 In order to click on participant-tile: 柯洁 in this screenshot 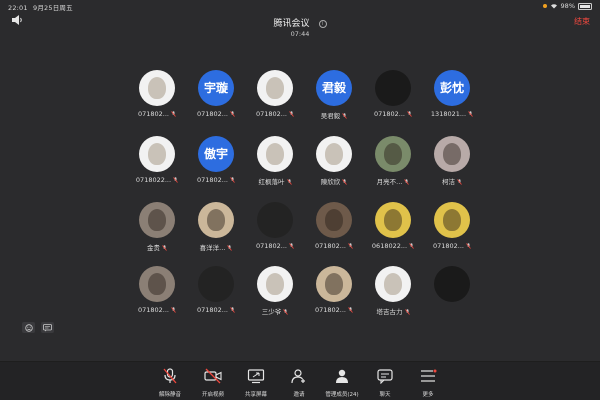, I will do `click(452, 161)`.